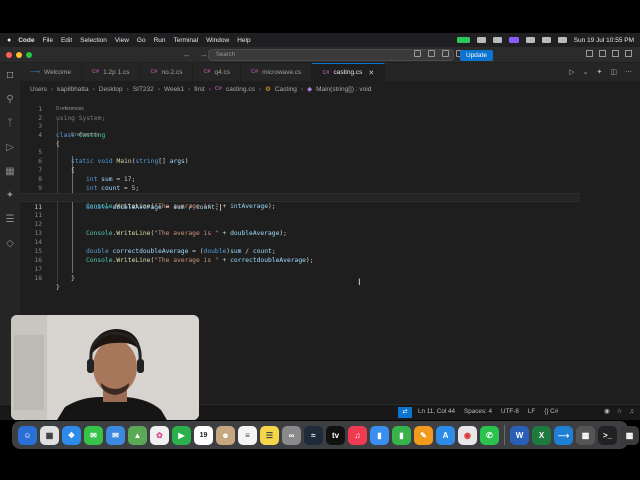 The height and width of the screenshot is (480, 640). Describe the element at coordinates (122, 40) in the screenshot. I see `menu-view: View` at that location.